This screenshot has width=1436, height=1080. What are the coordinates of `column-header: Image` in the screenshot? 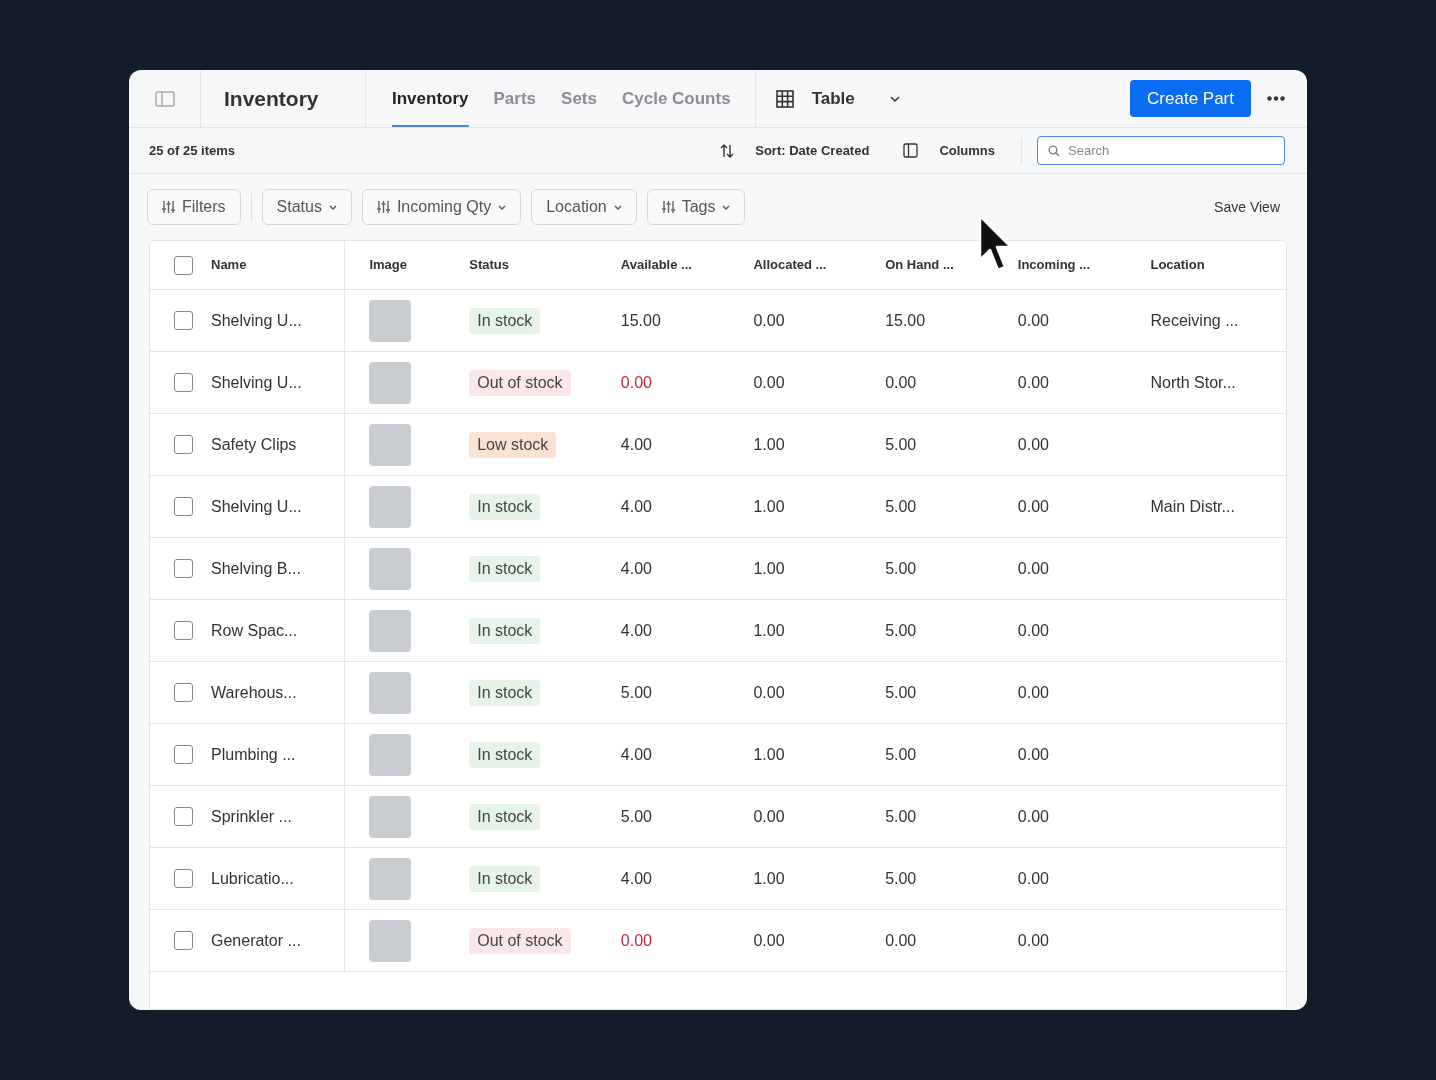 It's located at (388, 265).